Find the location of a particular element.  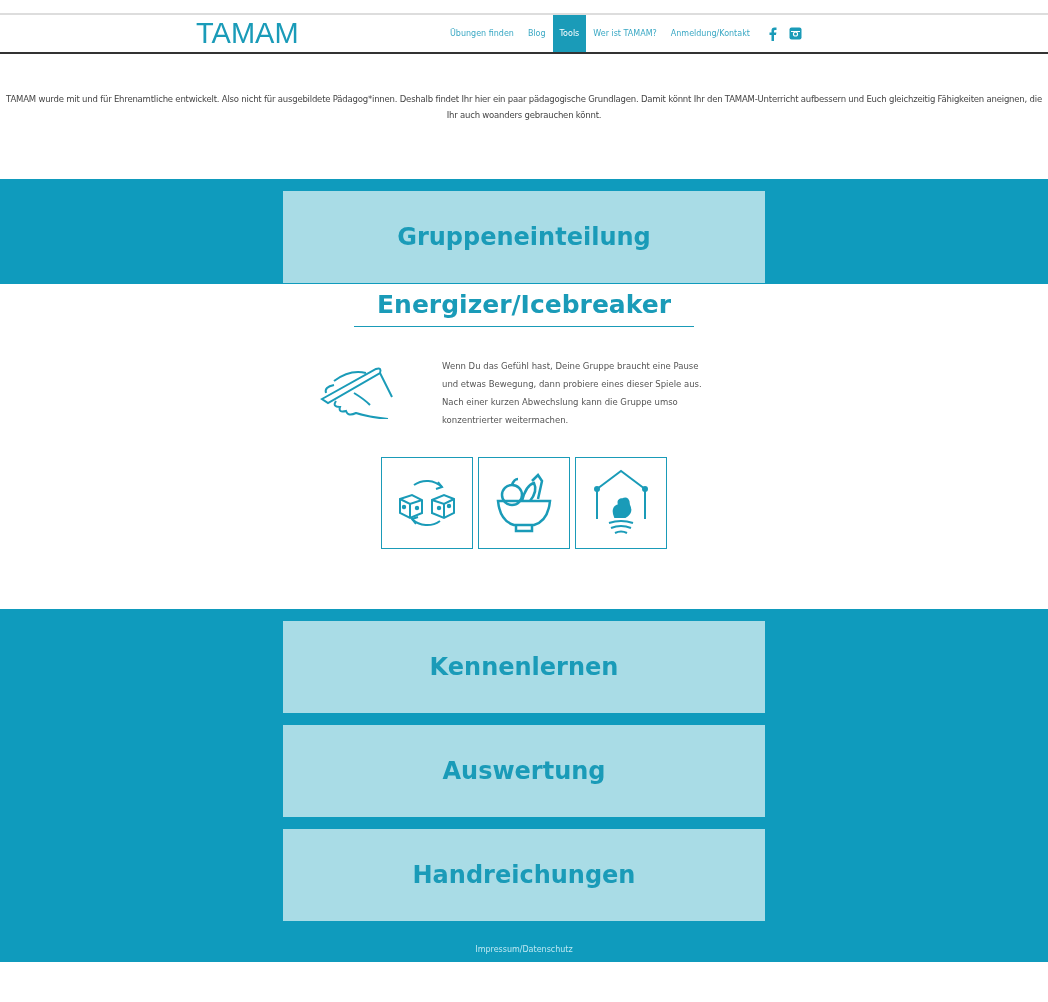

instagram-icon is located at coordinates (795, 33).